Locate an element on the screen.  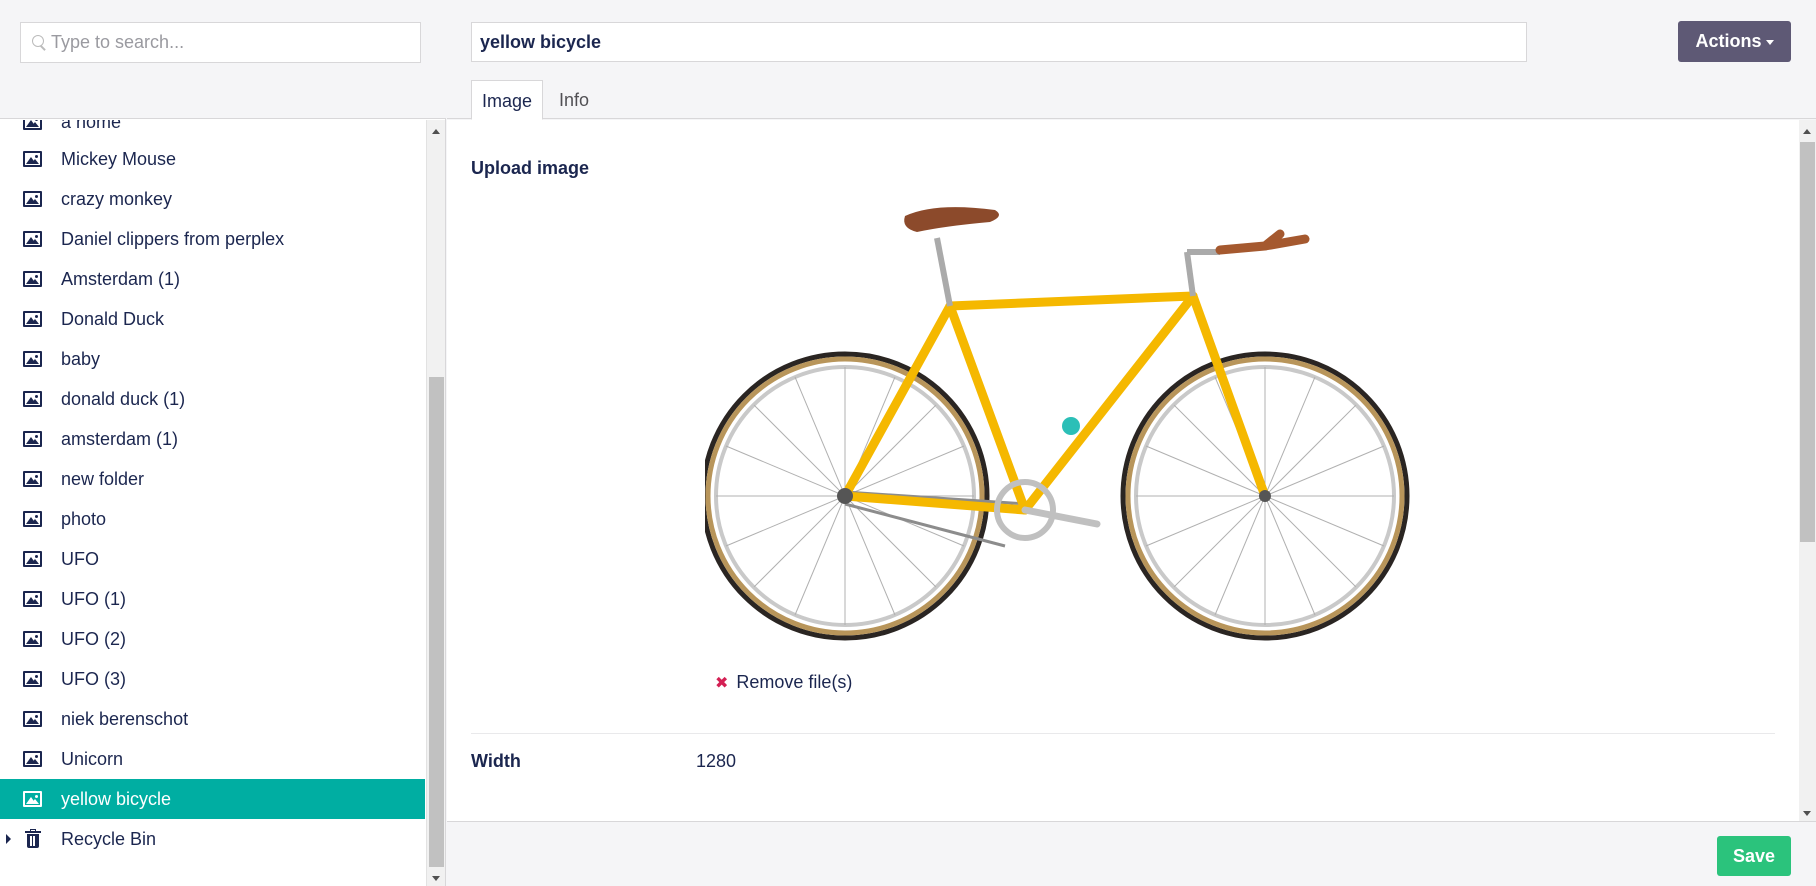
tree-header is located at coordinates (223, 59).